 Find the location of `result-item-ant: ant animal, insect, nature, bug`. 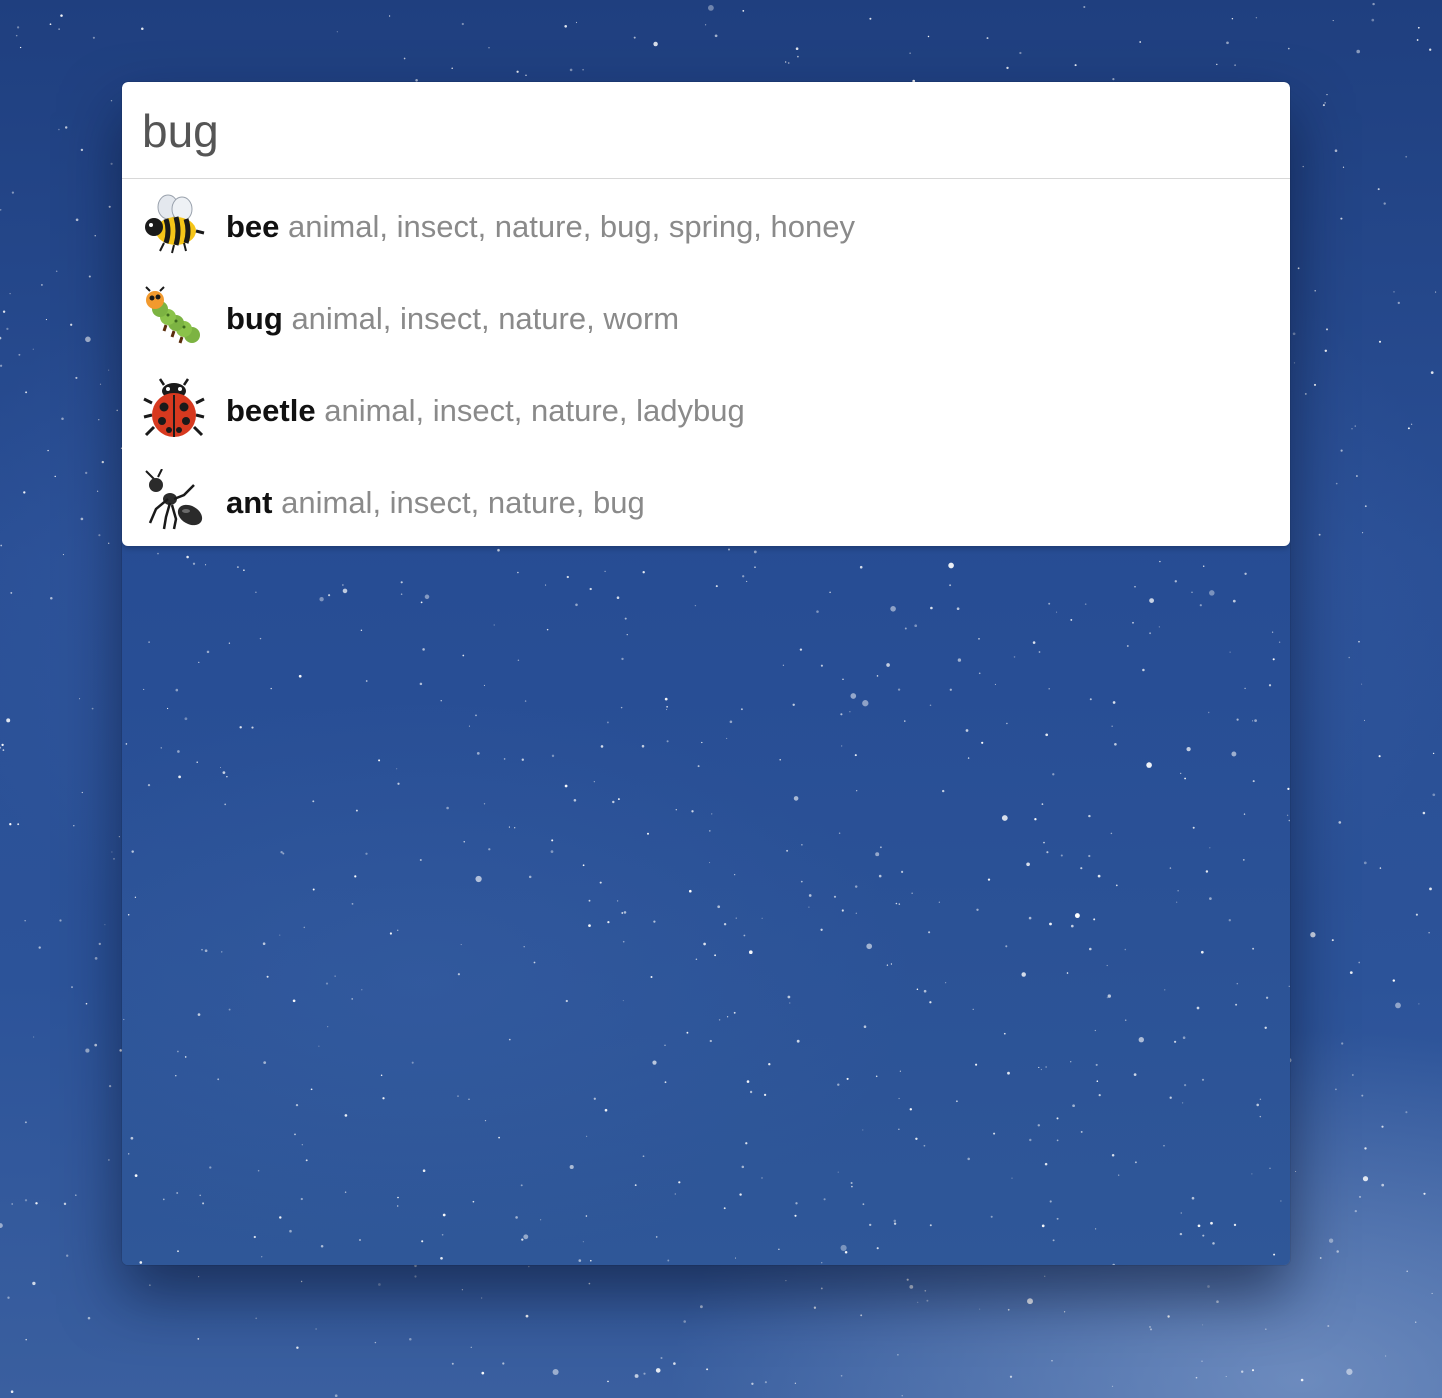

result-item-ant: ant animal, insect, nature, bug is located at coordinates (706, 501).